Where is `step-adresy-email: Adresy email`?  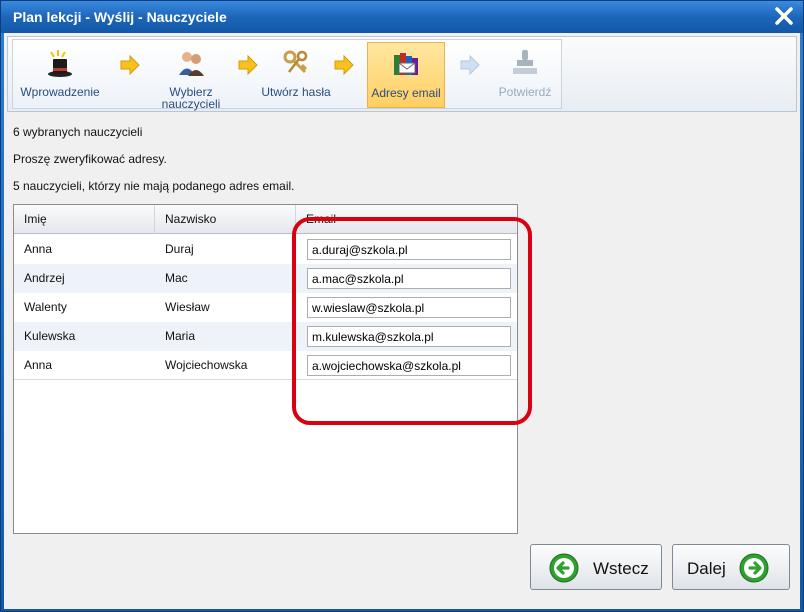 step-adresy-email: Adresy email is located at coordinates (406, 75).